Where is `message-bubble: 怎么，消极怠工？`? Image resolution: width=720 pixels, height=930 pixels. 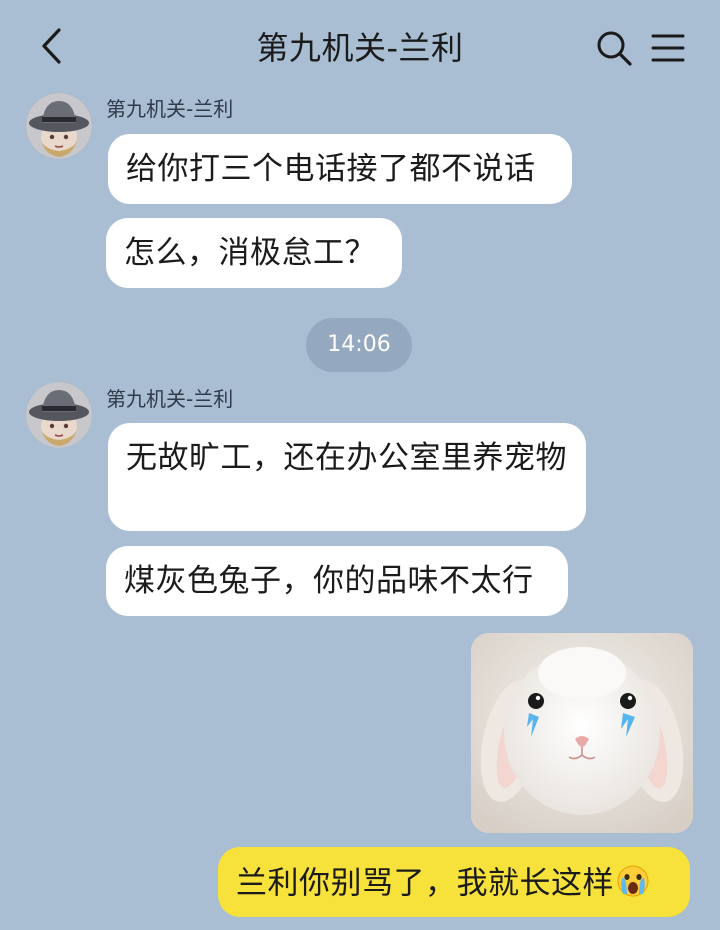
message-bubble: 怎么，消极怠工？ is located at coordinates (254, 253).